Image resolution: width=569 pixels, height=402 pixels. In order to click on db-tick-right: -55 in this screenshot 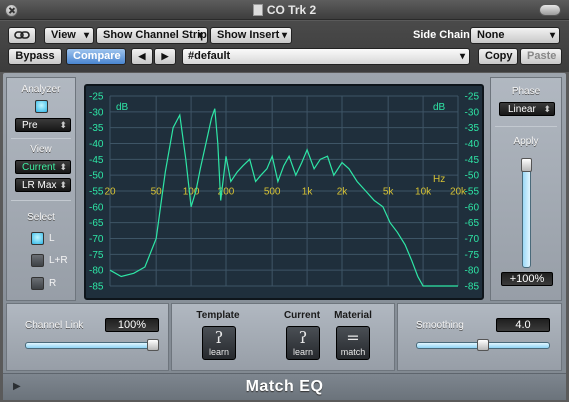, I will do `click(472, 192)`.